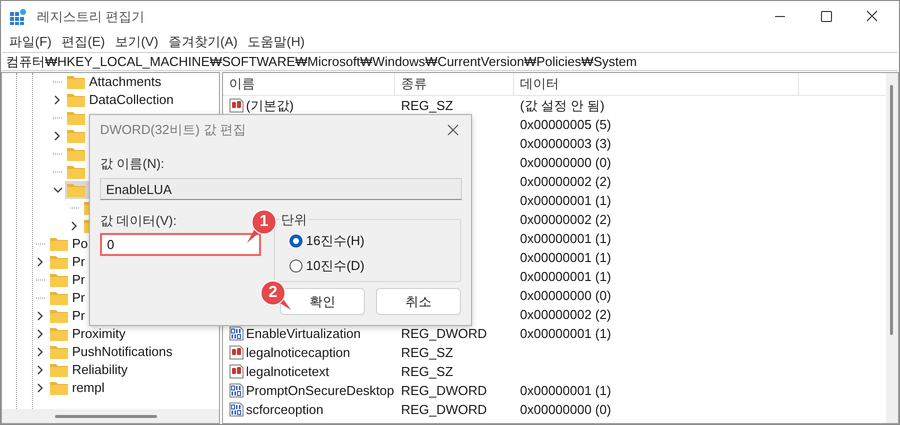 This screenshot has width=900, height=425. Describe the element at coordinates (298, 352) in the screenshot. I see `value-name: legalnoticecaption` at that location.